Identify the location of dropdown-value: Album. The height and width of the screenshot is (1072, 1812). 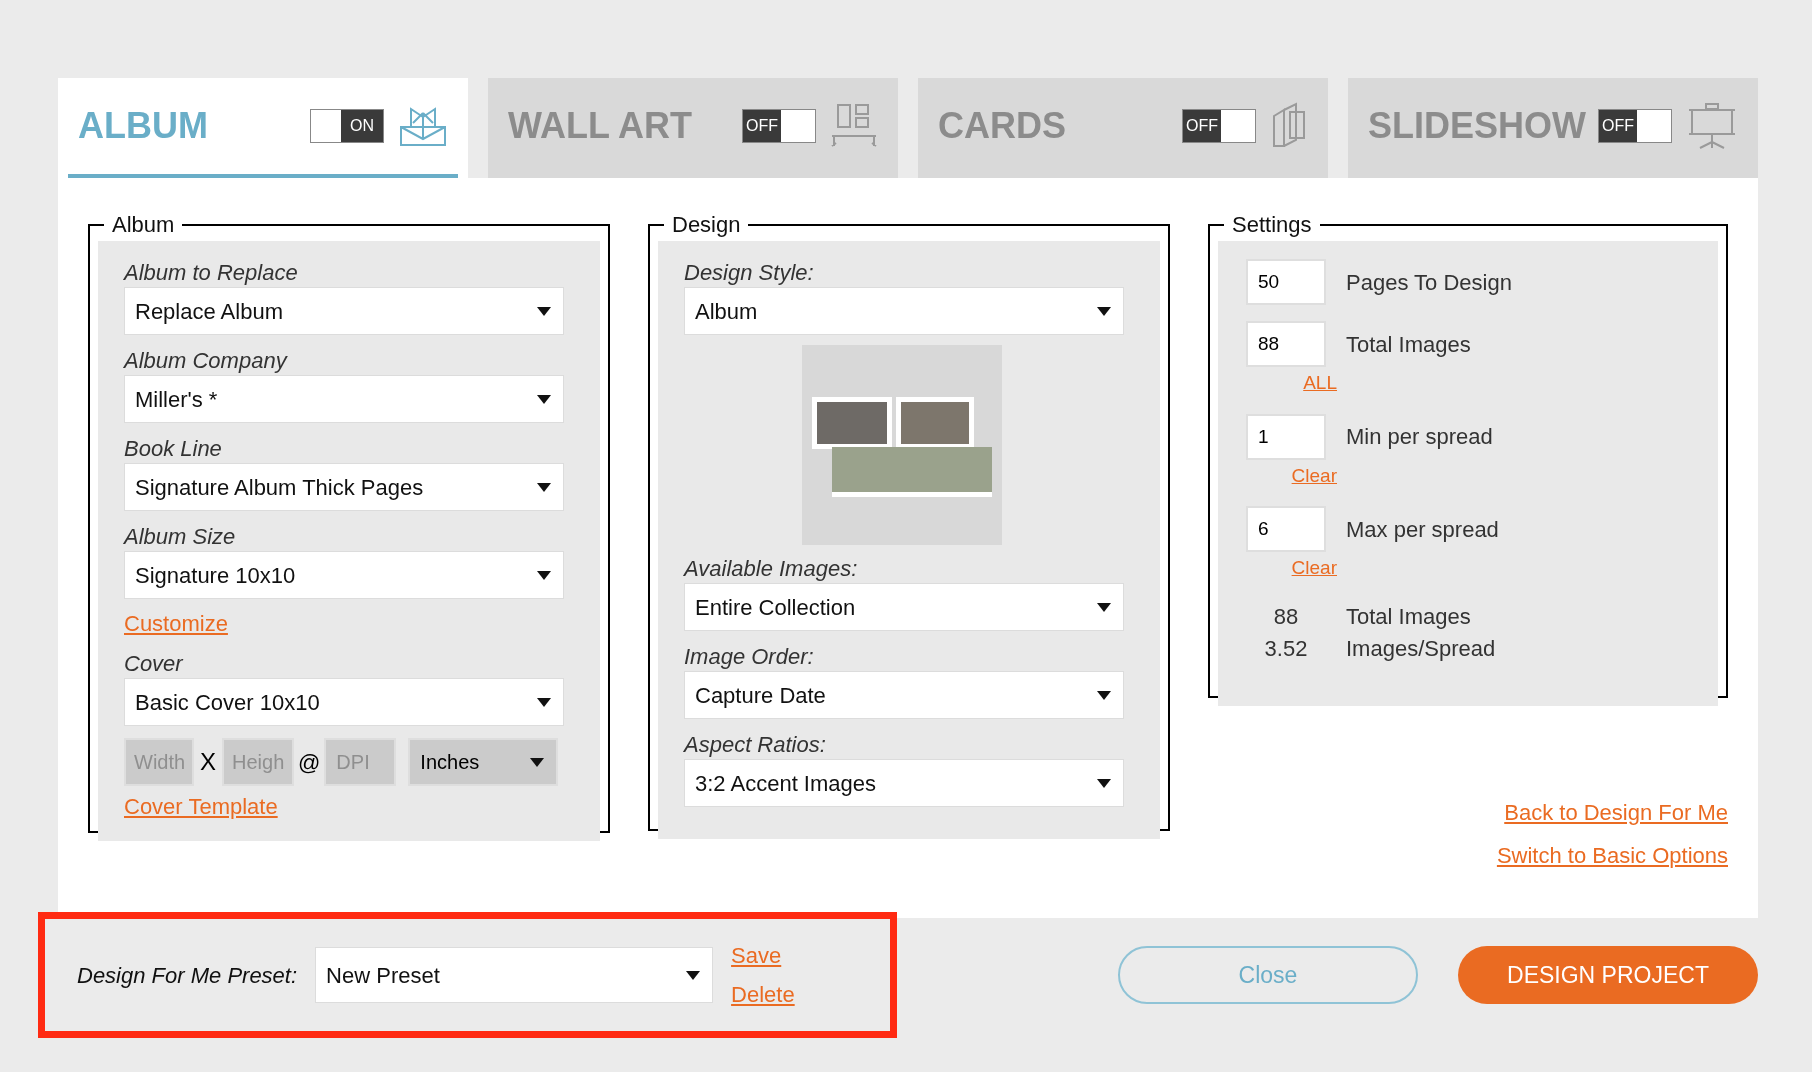
(726, 311).